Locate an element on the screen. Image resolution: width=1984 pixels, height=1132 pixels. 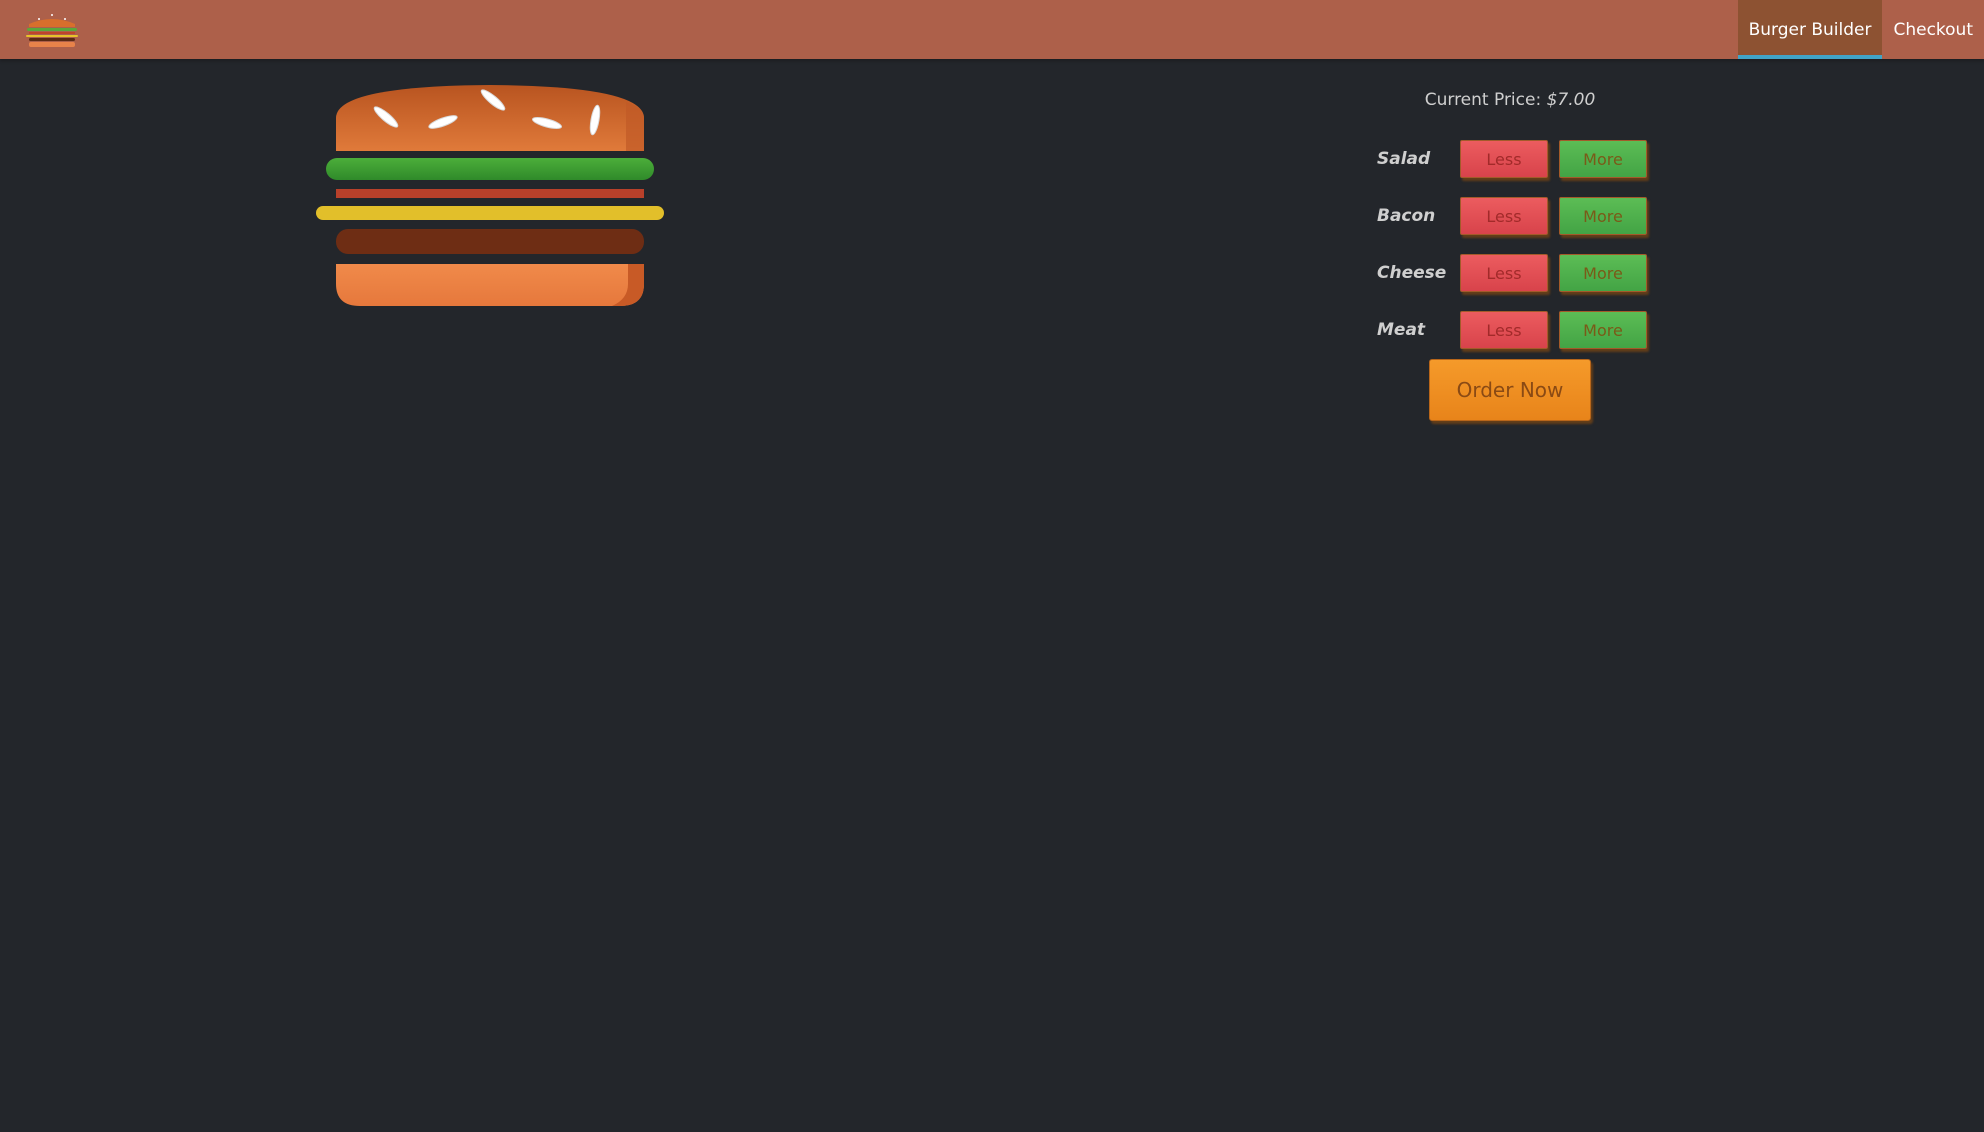
bacon-more-button: More is located at coordinates (1603, 216).